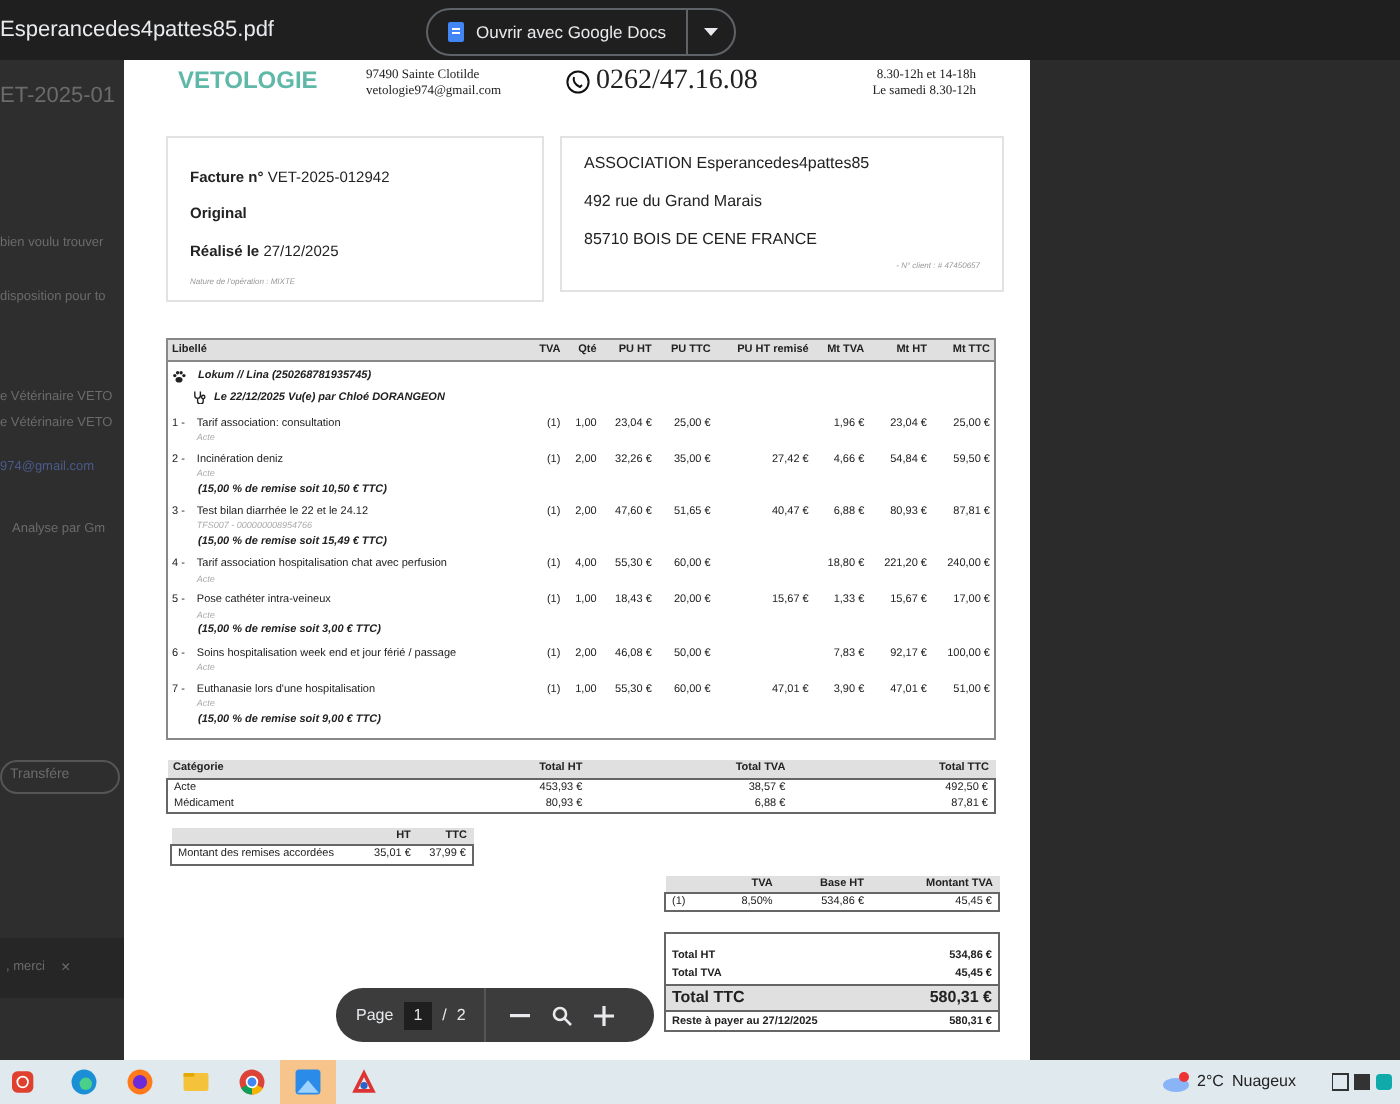  Describe the element at coordinates (603, 1015) in the screenshot. I see `plus-icon` at that location.